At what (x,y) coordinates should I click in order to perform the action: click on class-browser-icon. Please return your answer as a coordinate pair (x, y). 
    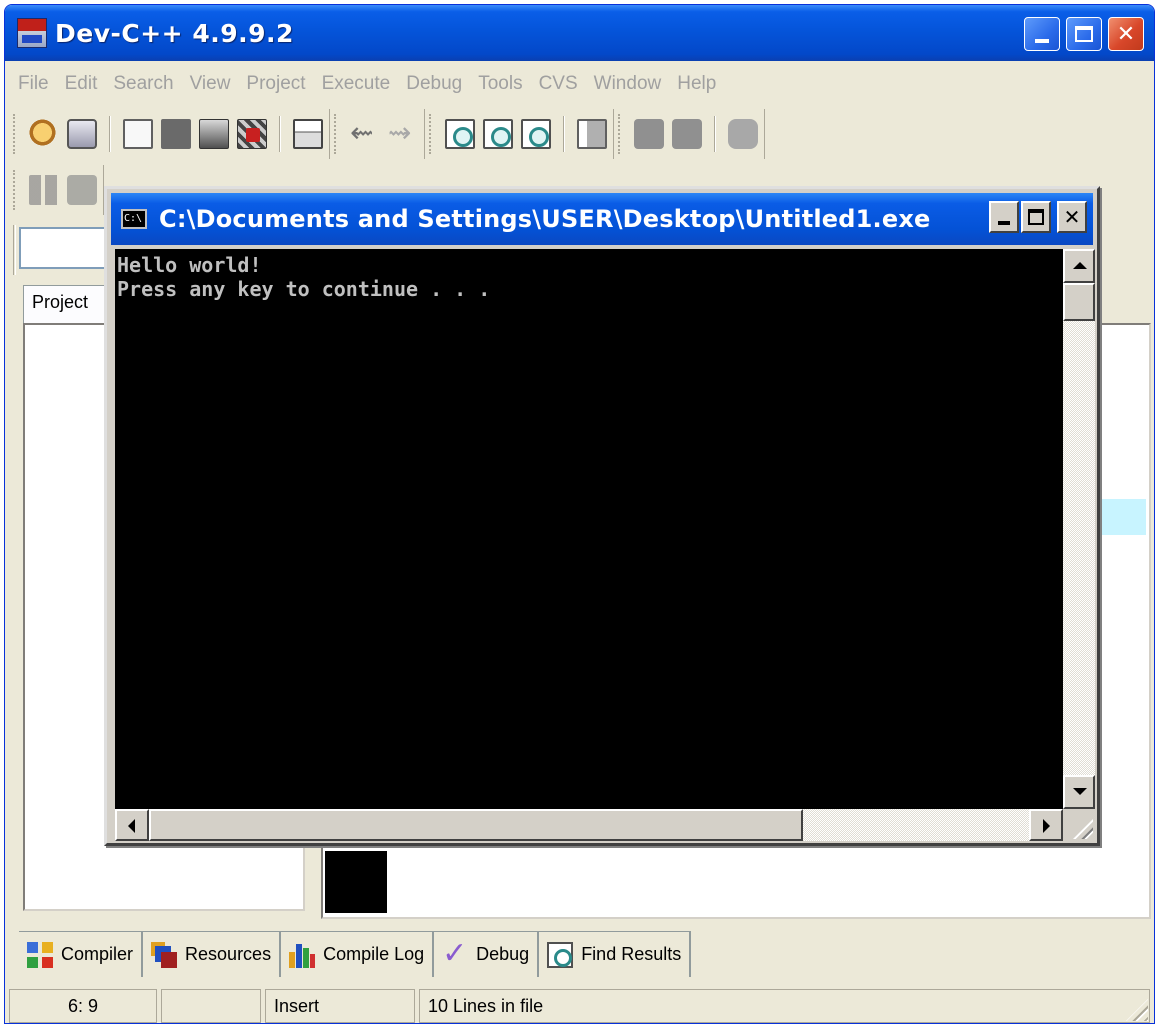
    Looking at the image, I should click on (44, 190).